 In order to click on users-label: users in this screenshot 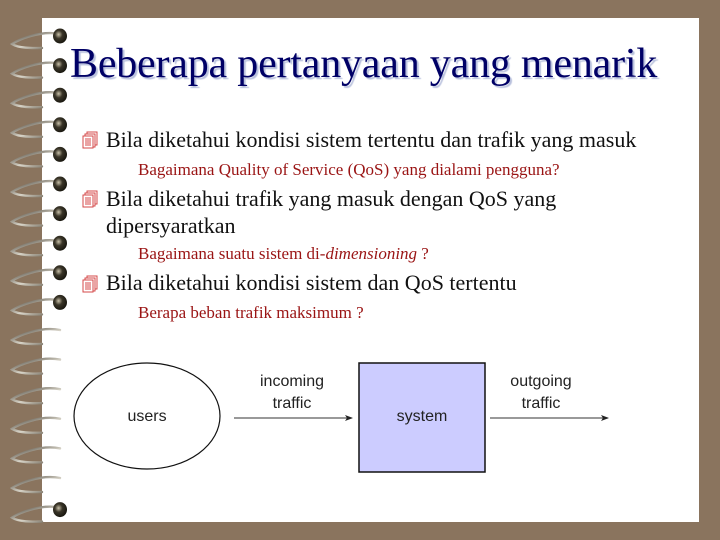, I will do `click(146, 416)`.